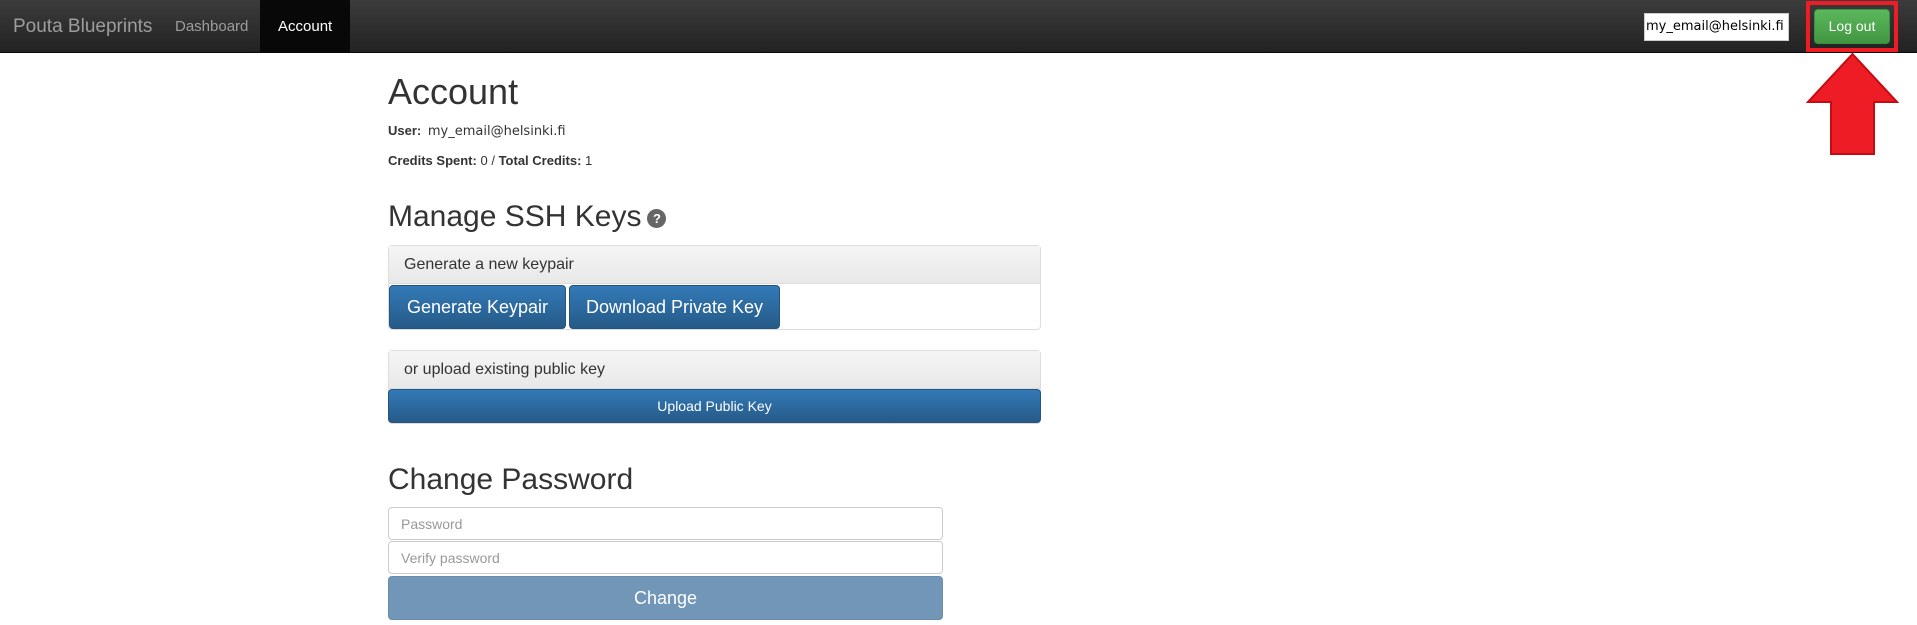 The height and width of the screenshot is (625, 1917). What do you see at coordinates (496, 131) in the screenshot?
I see `user-email-value: my_email@helsinki.fi` at bounding box center [496, 131].